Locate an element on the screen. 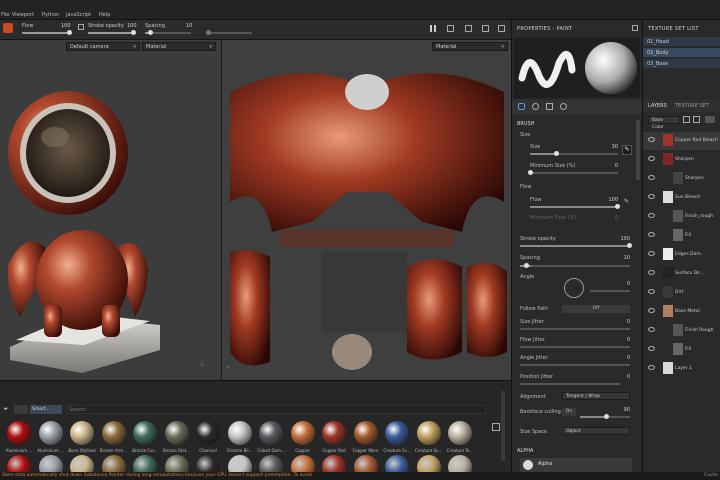 This screenshot has width=720, height=480. toolbar-stroke-opacity-value: 100 is located at coordinates (132, 26).